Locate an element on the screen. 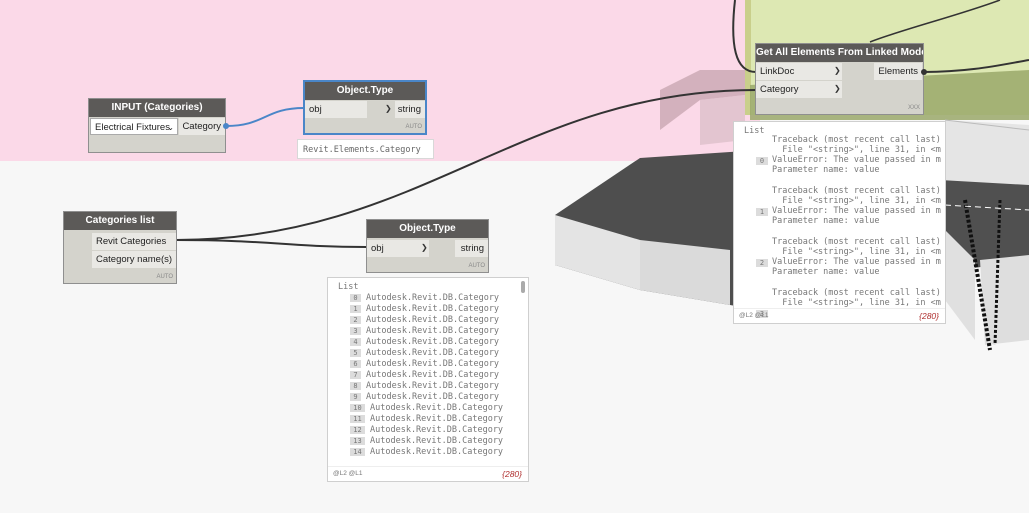 The image size is (1029, 513). type-tooltip: Revit.Elements.Category is located at coordinates (365, 149).